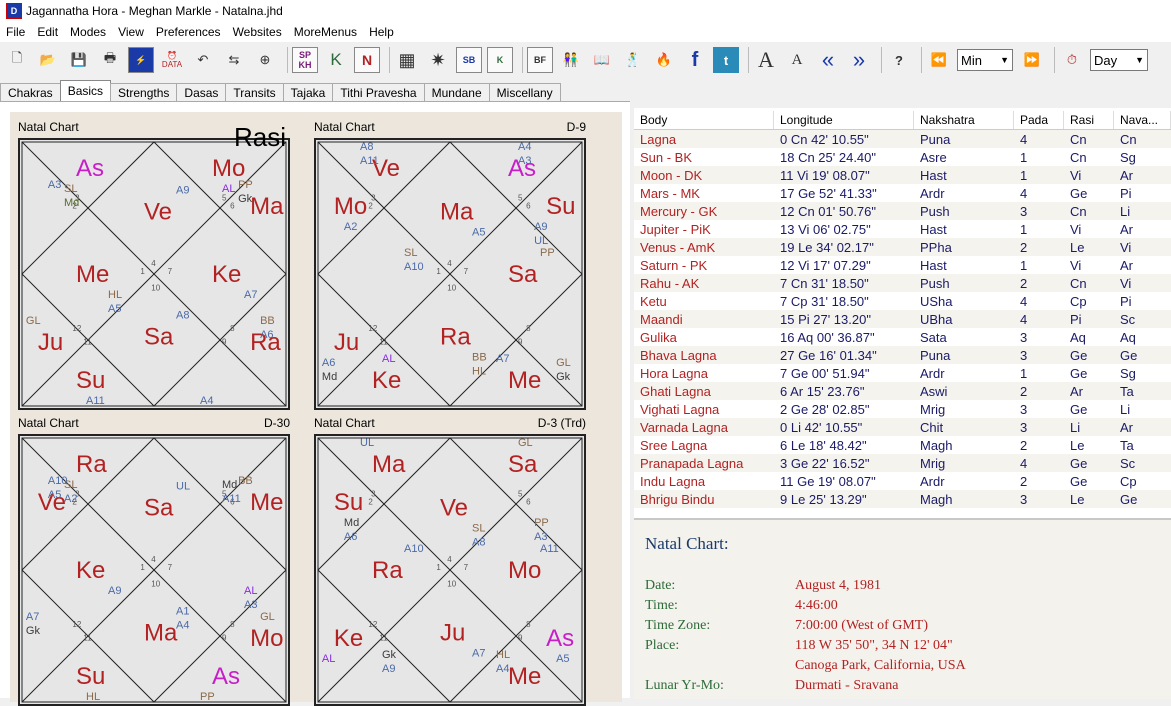 This screenshot has width=1171, height=706. I want to click on table-row: Bhava Lagna 27 Ge 16' 01.34" Puna 3 Ge Ge, so click(902, 355).